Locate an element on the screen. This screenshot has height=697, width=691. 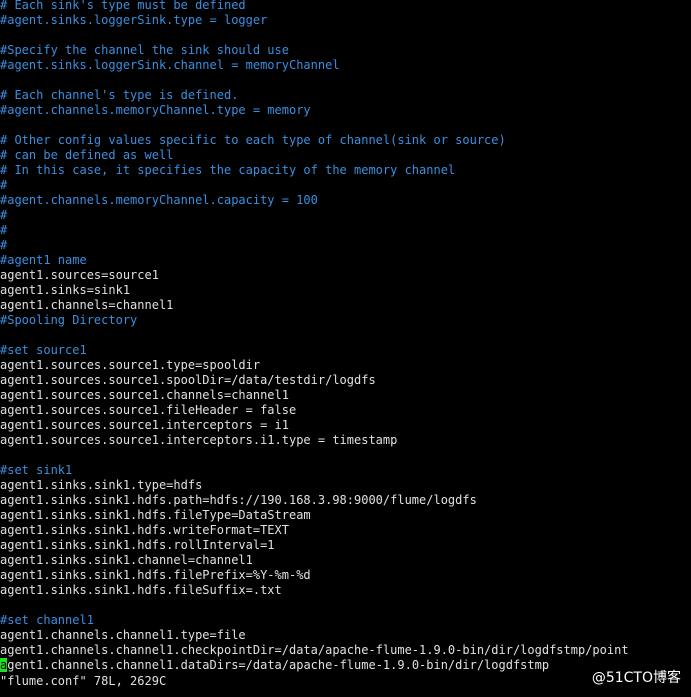
editor-line: agent1.sources=source1 is located at coordinates (79, 275).